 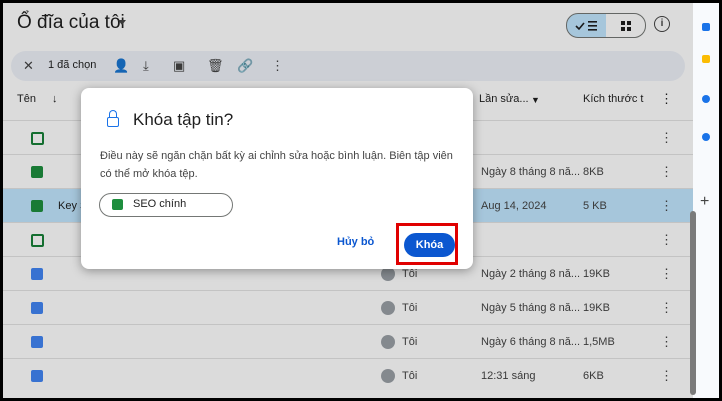 What do you see at coordinates (706, 137) in the screenshot?
I see `contacts-icon` at bounding box center [706, 137].